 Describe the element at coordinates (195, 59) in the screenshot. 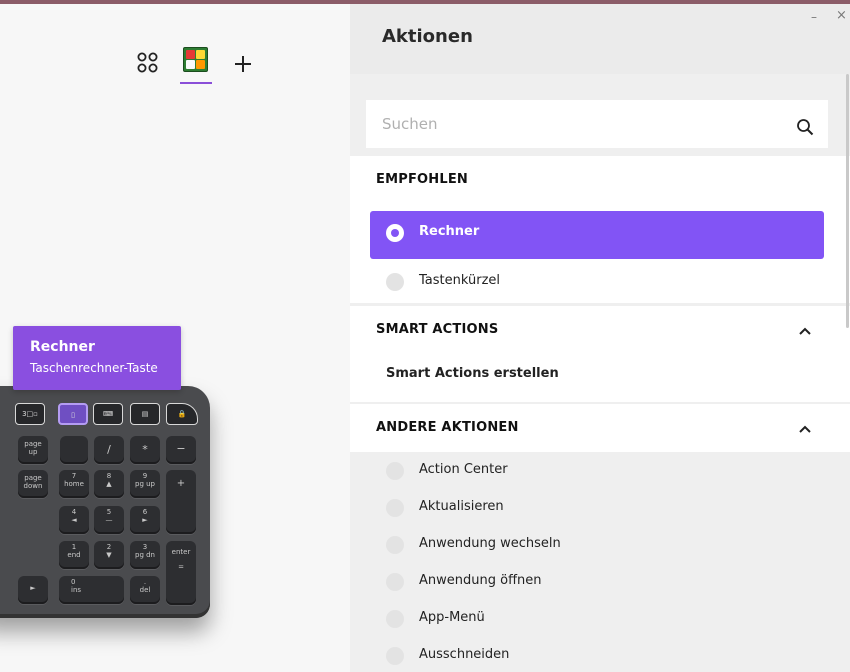

I see `calculator-app-icon` at that location.